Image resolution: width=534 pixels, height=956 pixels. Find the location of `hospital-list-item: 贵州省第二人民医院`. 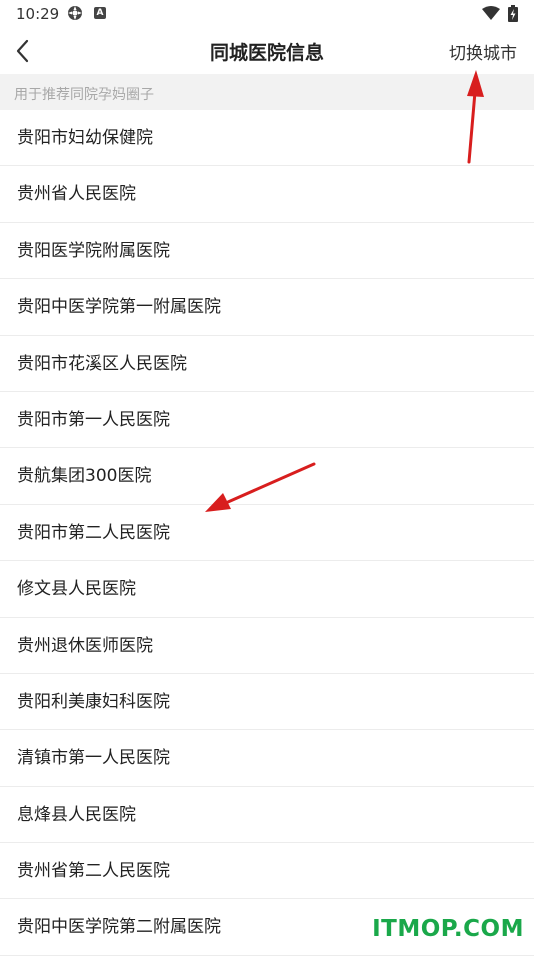

hospital-list-item: 贵州省第二人民医院 is located at coordinates (267, 871).